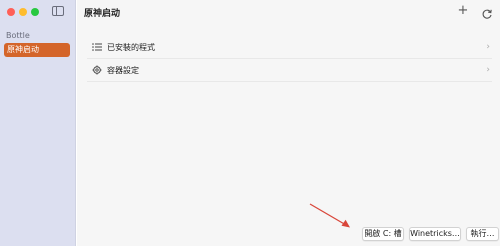 Image resolution: width=500 pixels, height=246 pixels. What do you see at coordinates (329, 215) in the screenshot?
I see `arrow-annotation-icon` at bounding box center [329, 215].